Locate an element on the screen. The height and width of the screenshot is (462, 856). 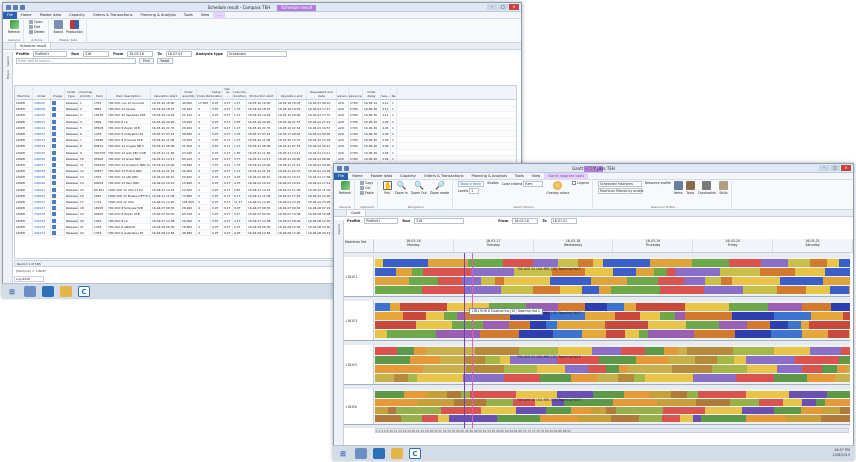
save-icon is located at coordinates (8, 7).